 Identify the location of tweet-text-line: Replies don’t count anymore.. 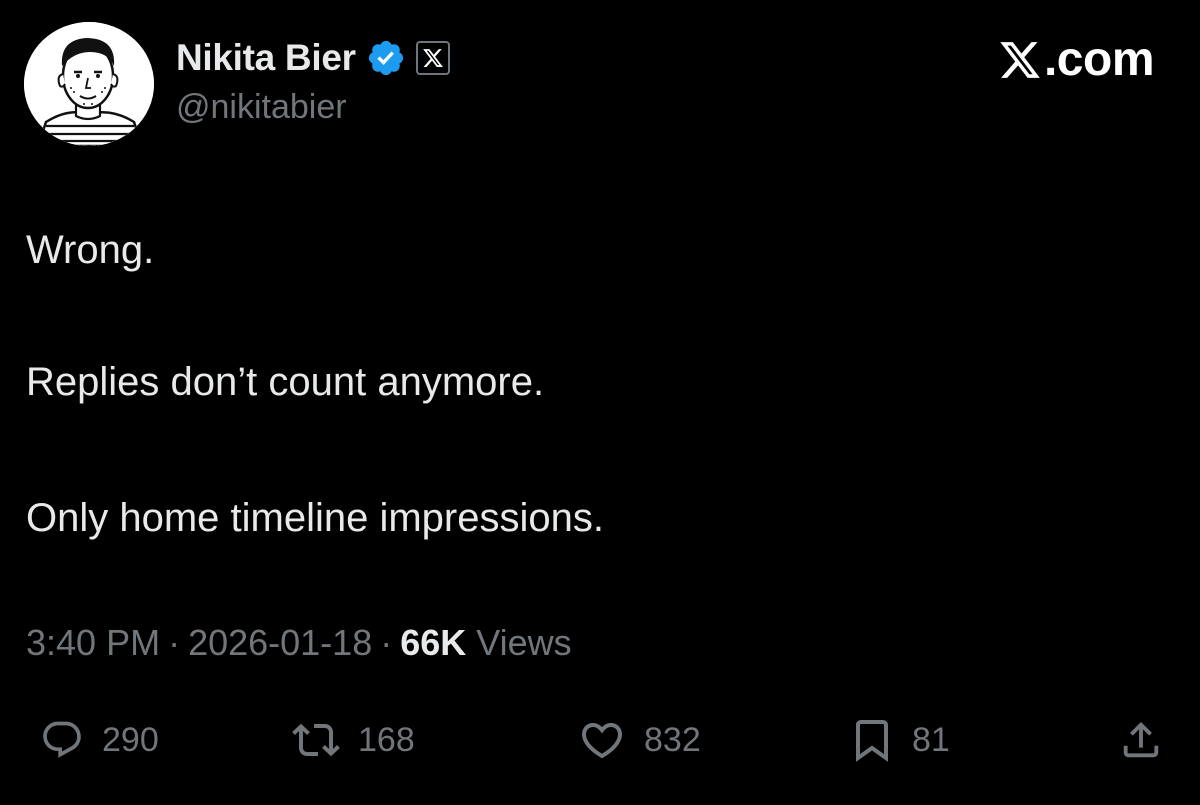
(285, 382).